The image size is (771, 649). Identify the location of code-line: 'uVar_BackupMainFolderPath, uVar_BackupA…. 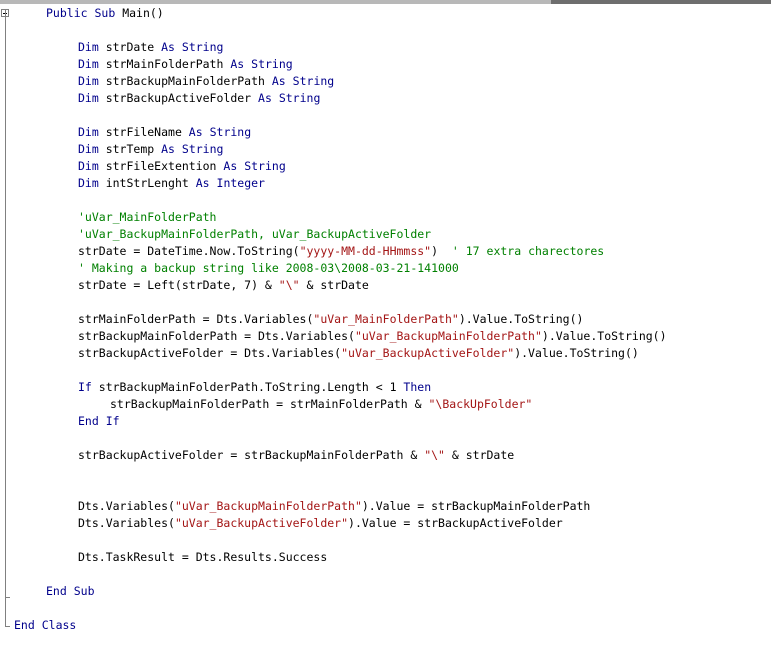
(254, 234).